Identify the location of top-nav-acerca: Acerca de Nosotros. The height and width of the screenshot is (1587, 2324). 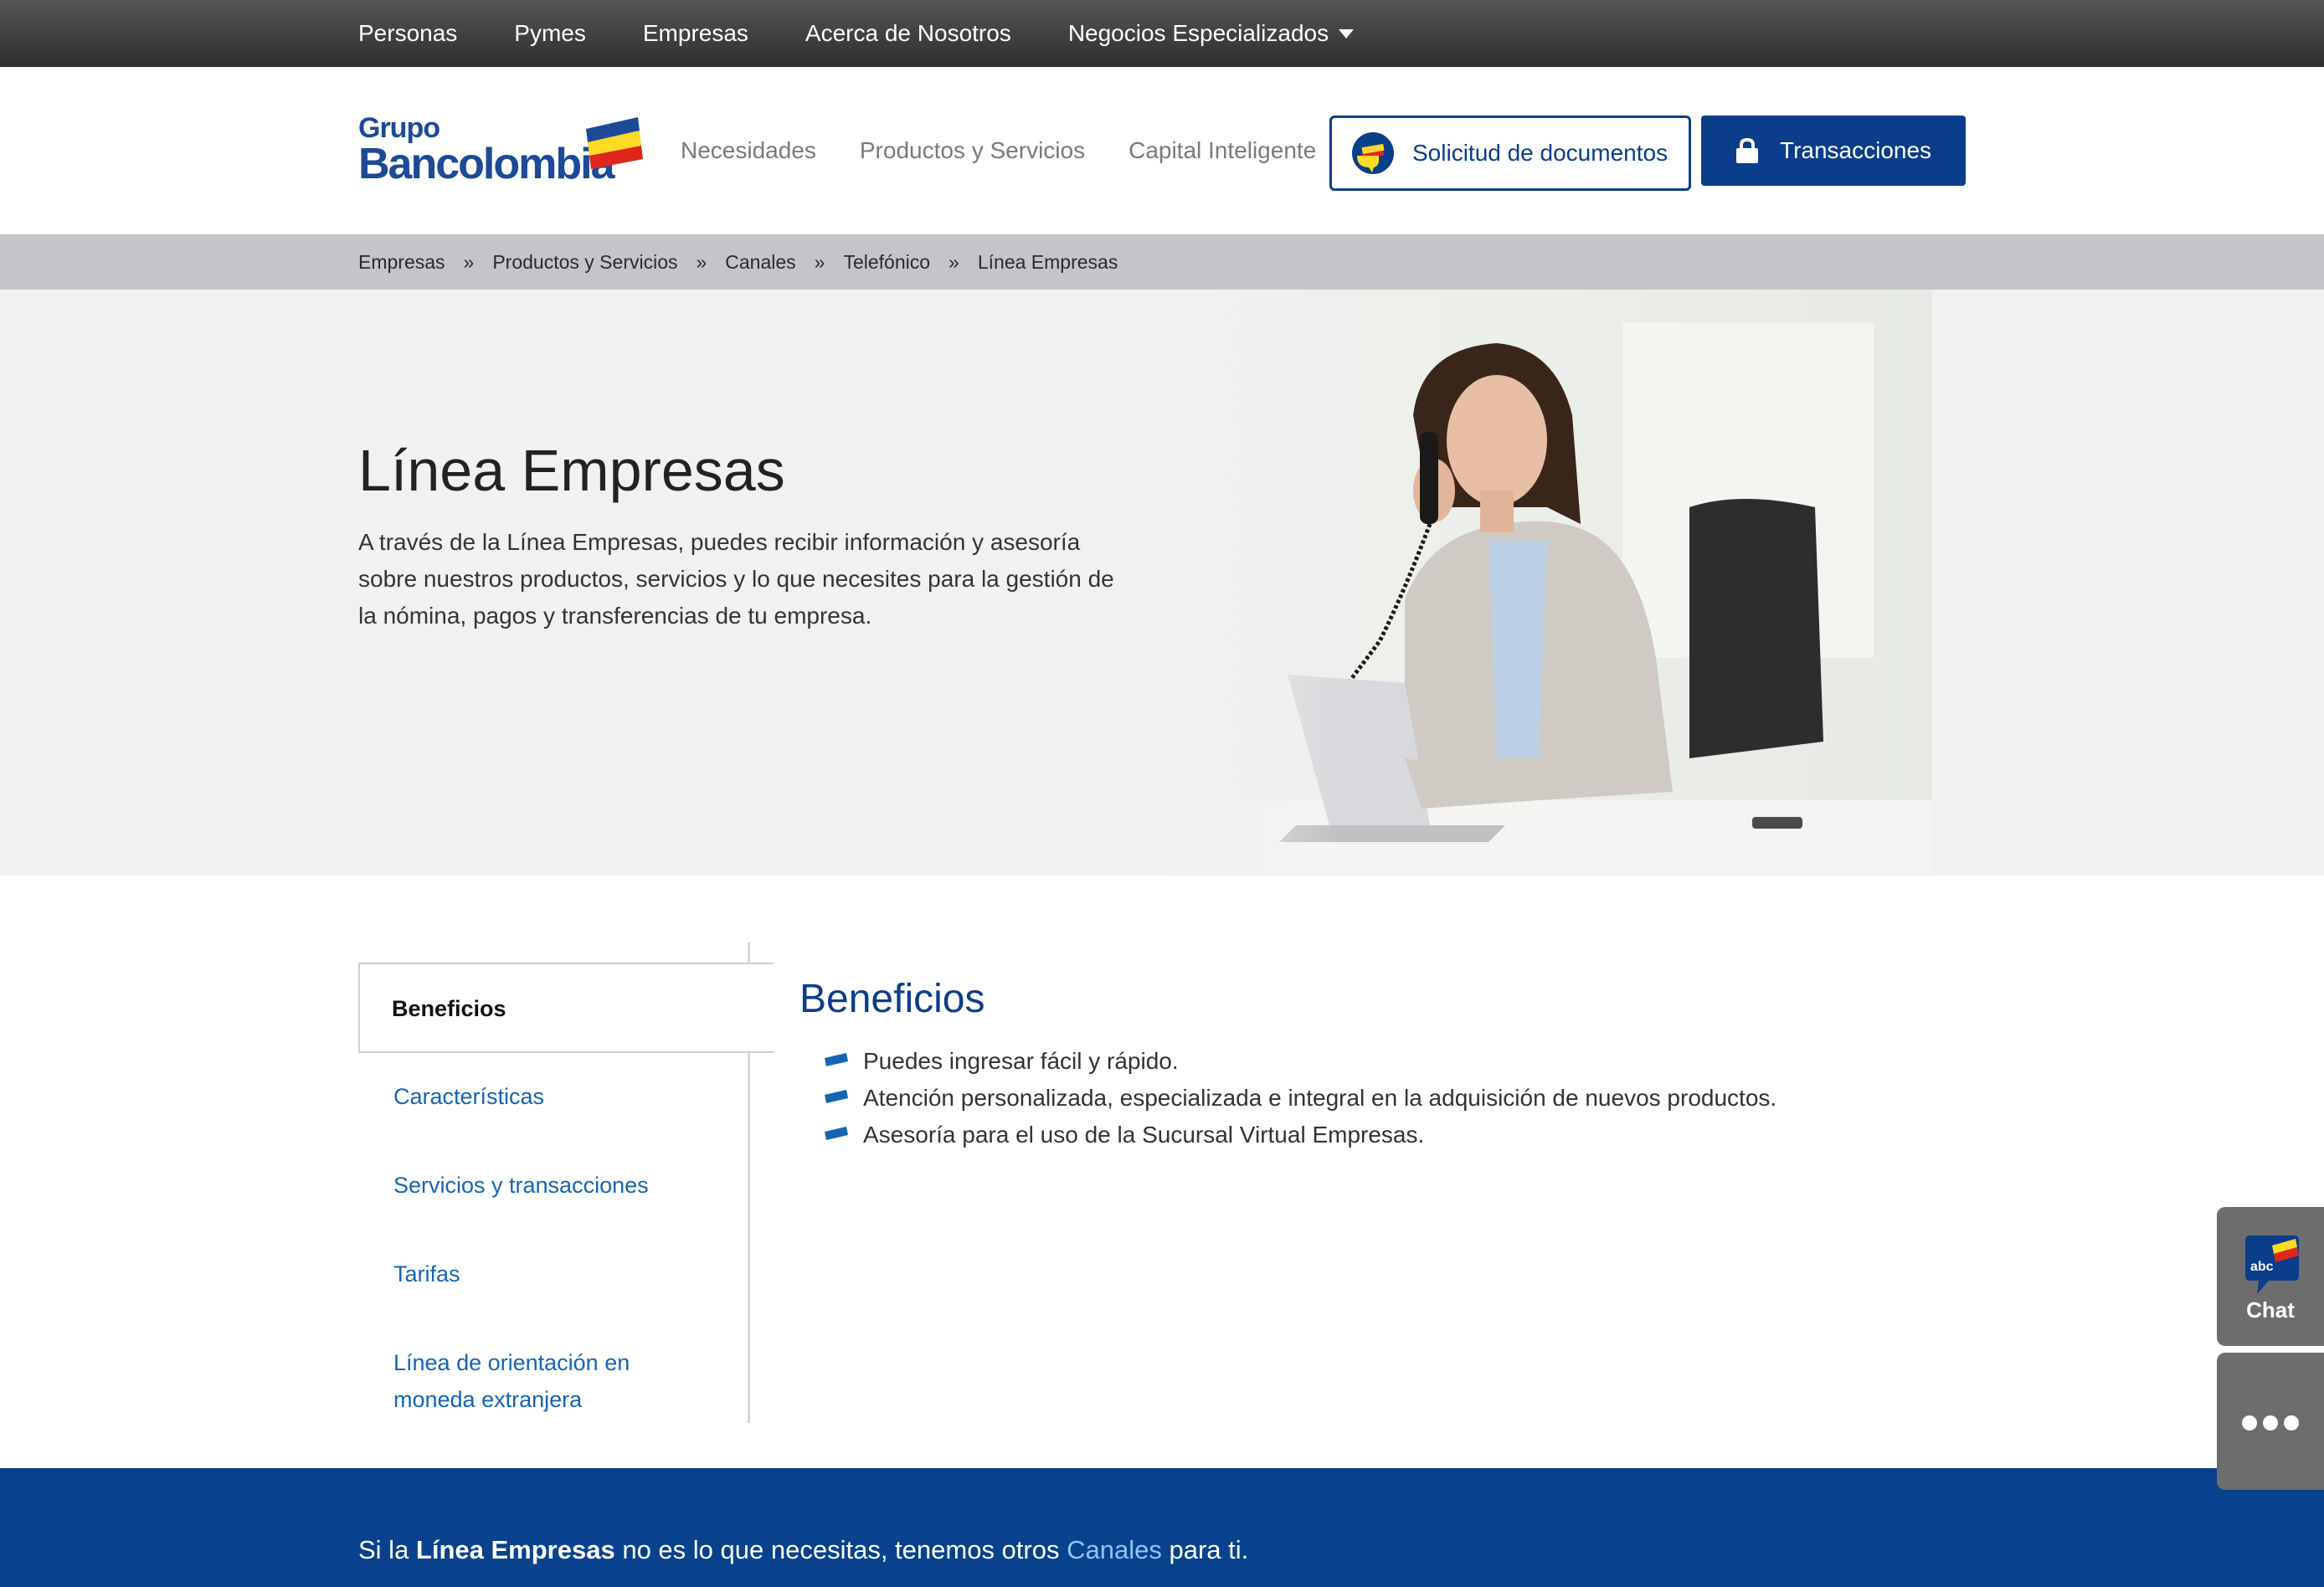
(908, 33).